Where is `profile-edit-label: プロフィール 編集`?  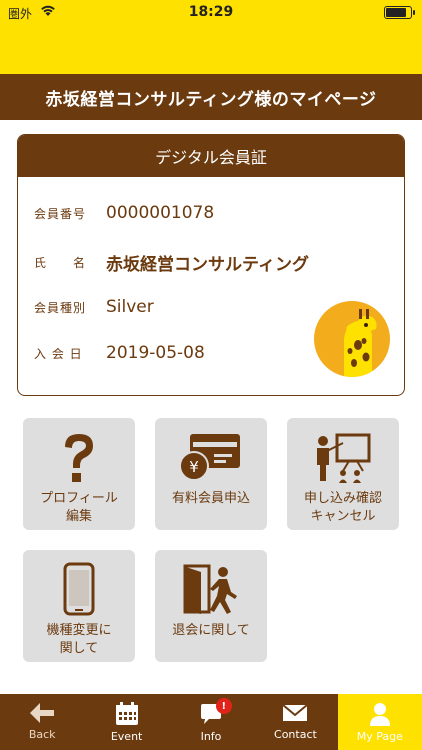 profile-edit-label: プロフィール 編集 is located at coordinates (79, 507).